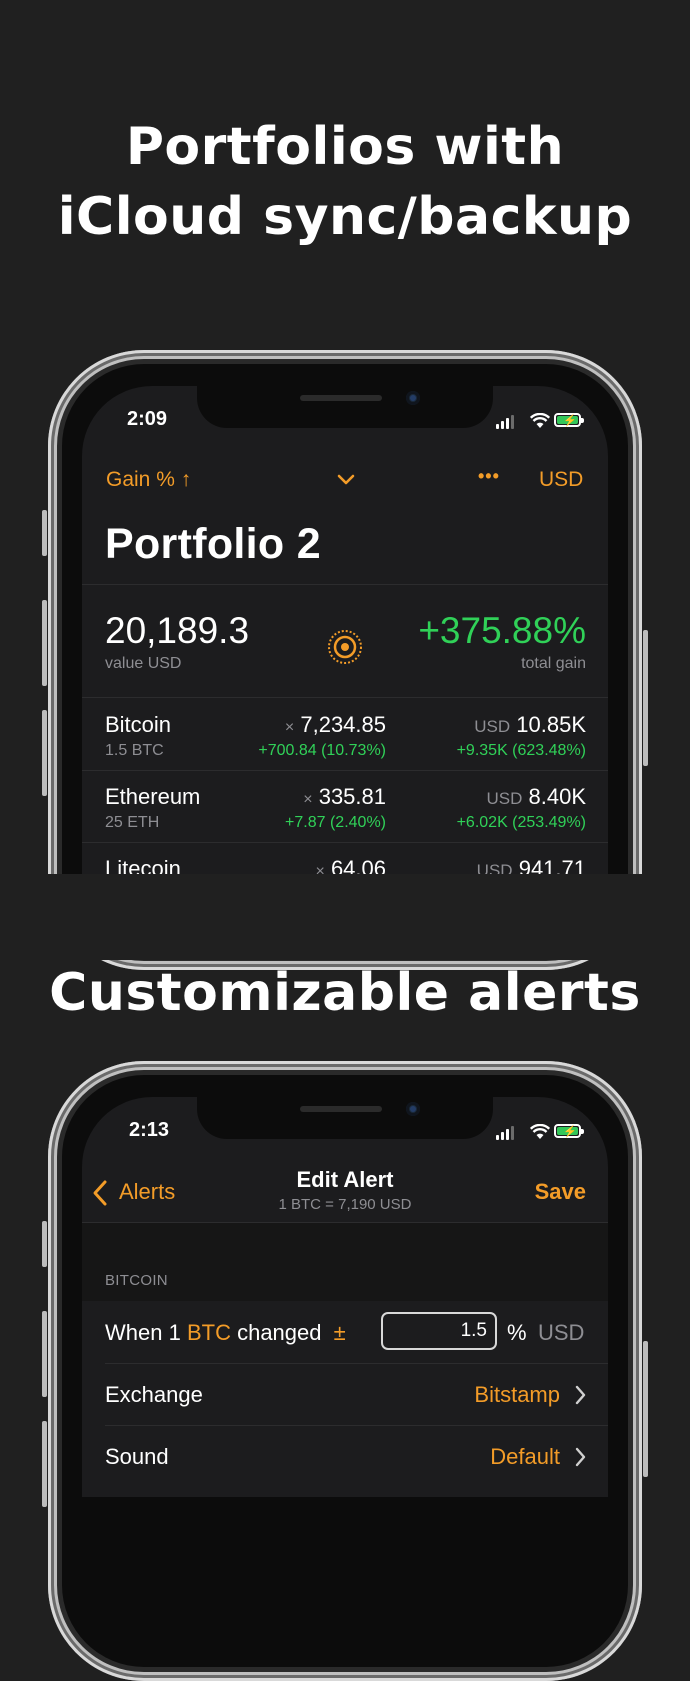  Describe the element at coordinates (345, 647) in the screenshot. I see `target-icon` at that location.